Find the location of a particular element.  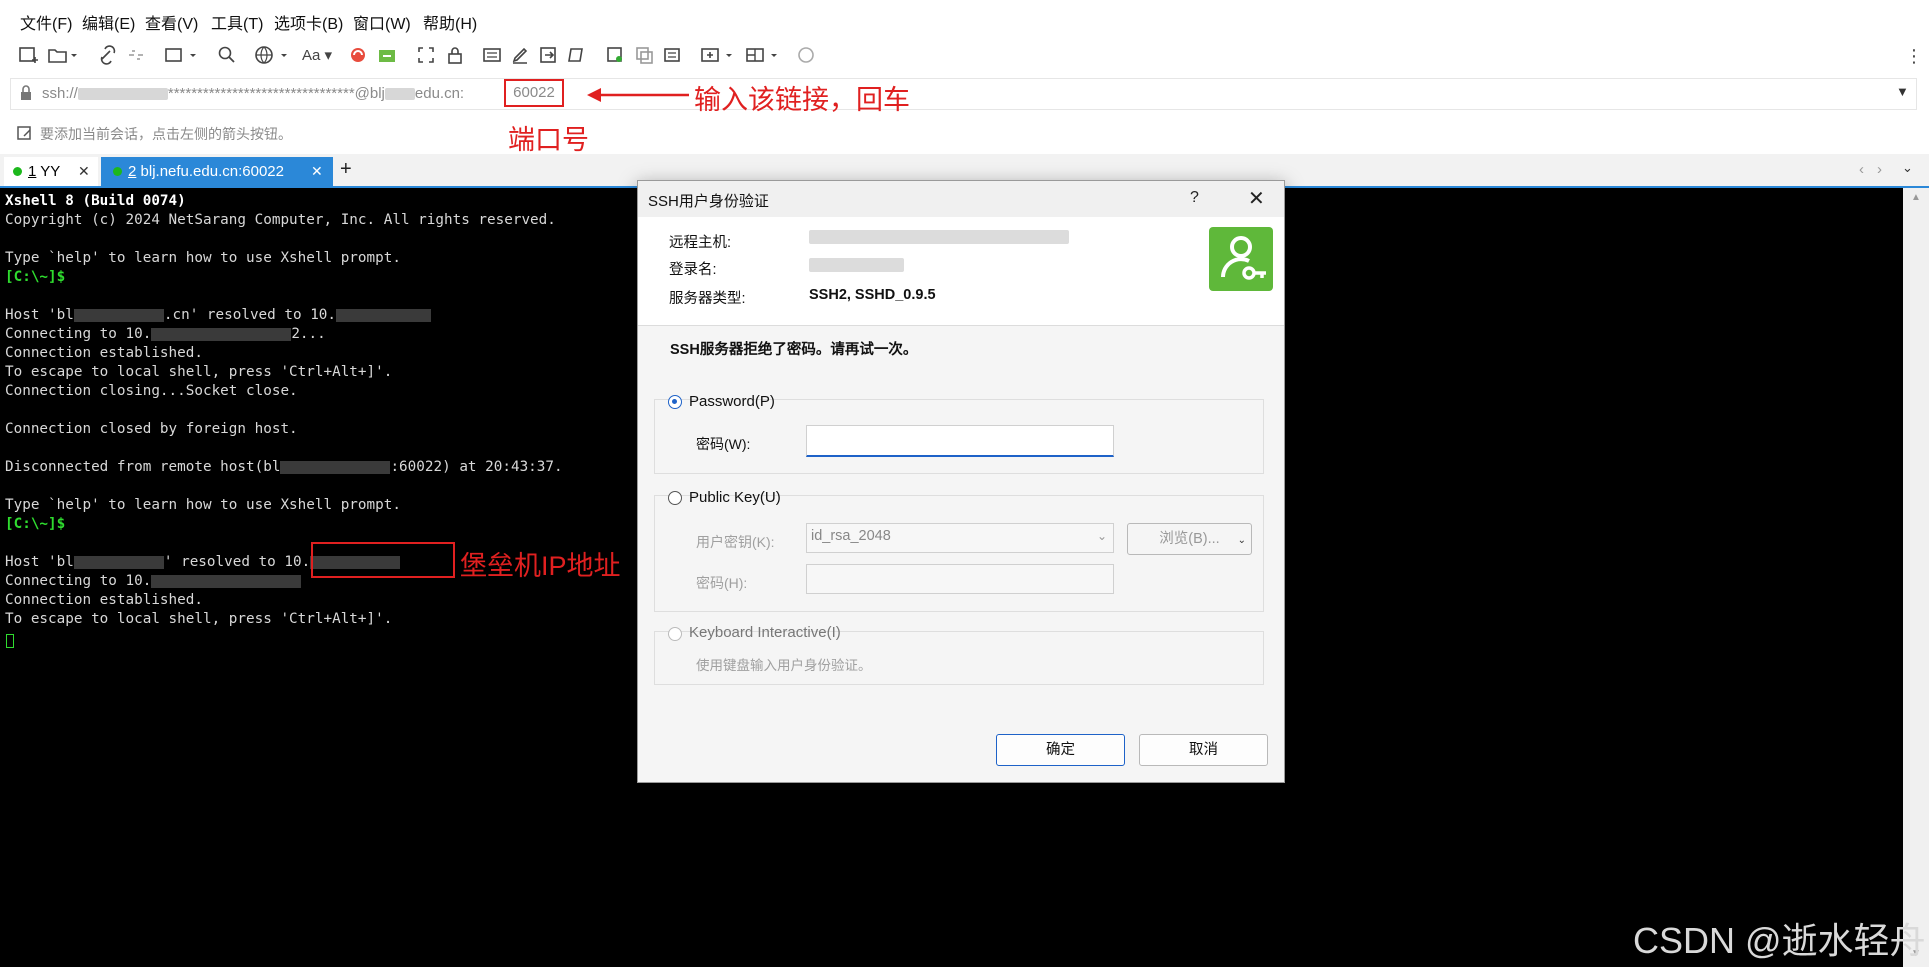

new-window-icon is located at coordinates (181, 56).